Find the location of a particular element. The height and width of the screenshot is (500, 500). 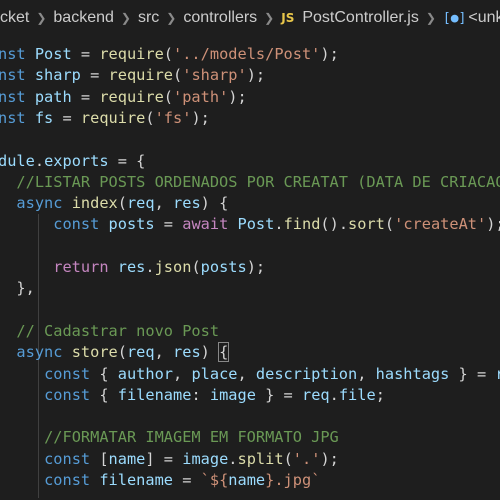

code-token: find is located at coordinates (302, 224).